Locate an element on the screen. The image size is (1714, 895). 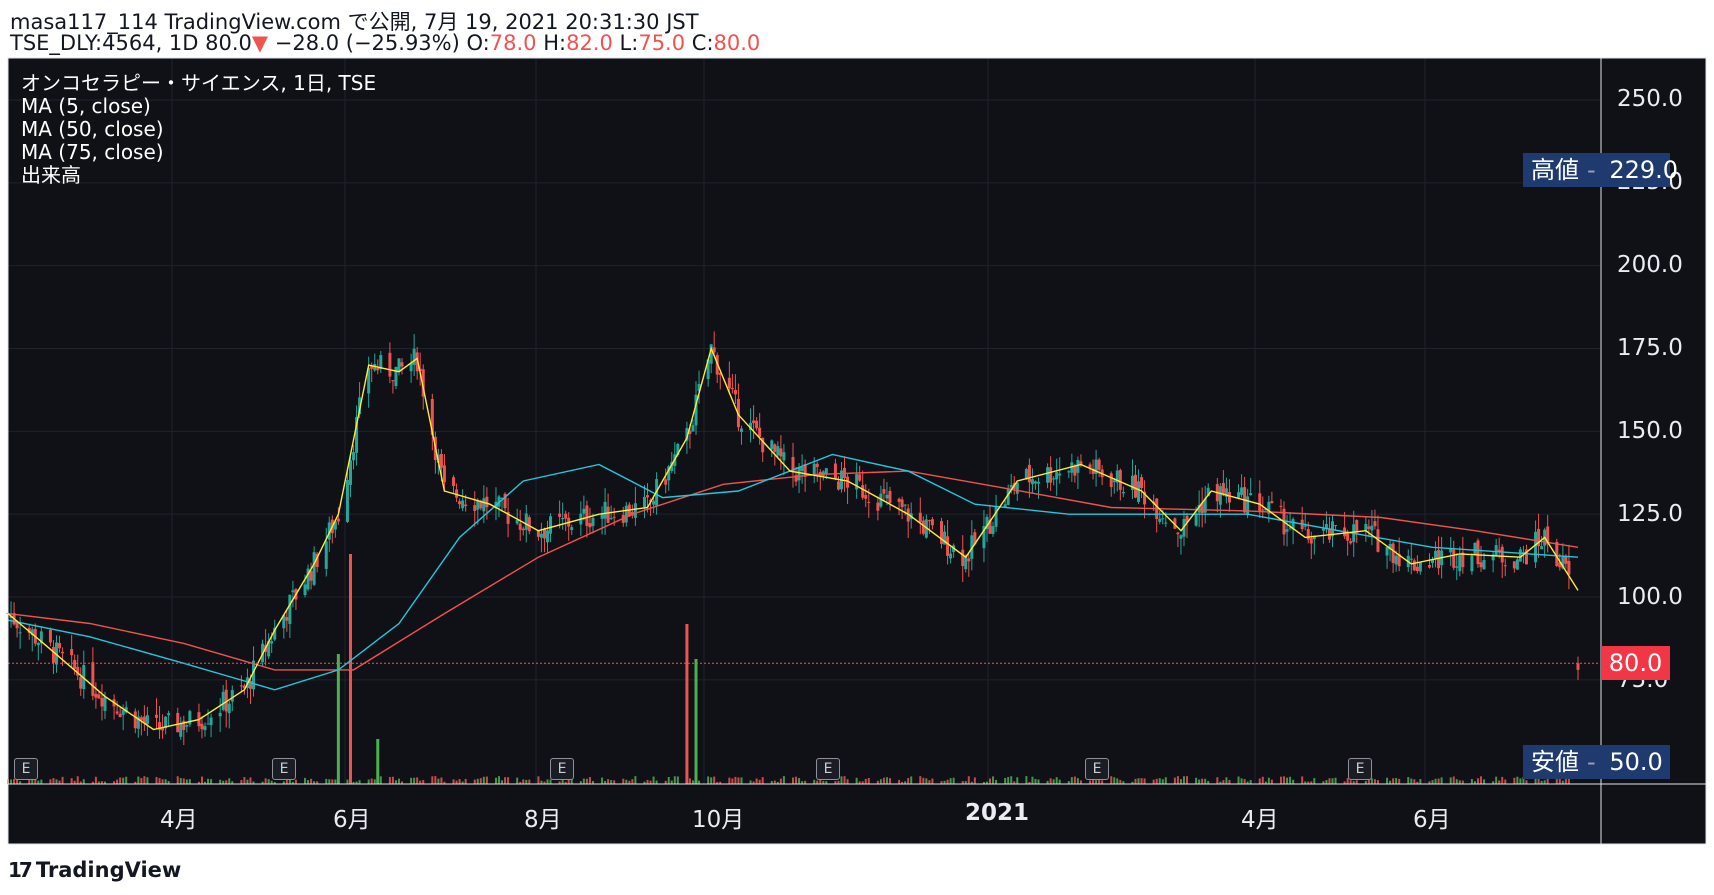
legend-ma50: MA (50, close) is located at coordinates (198, 129).